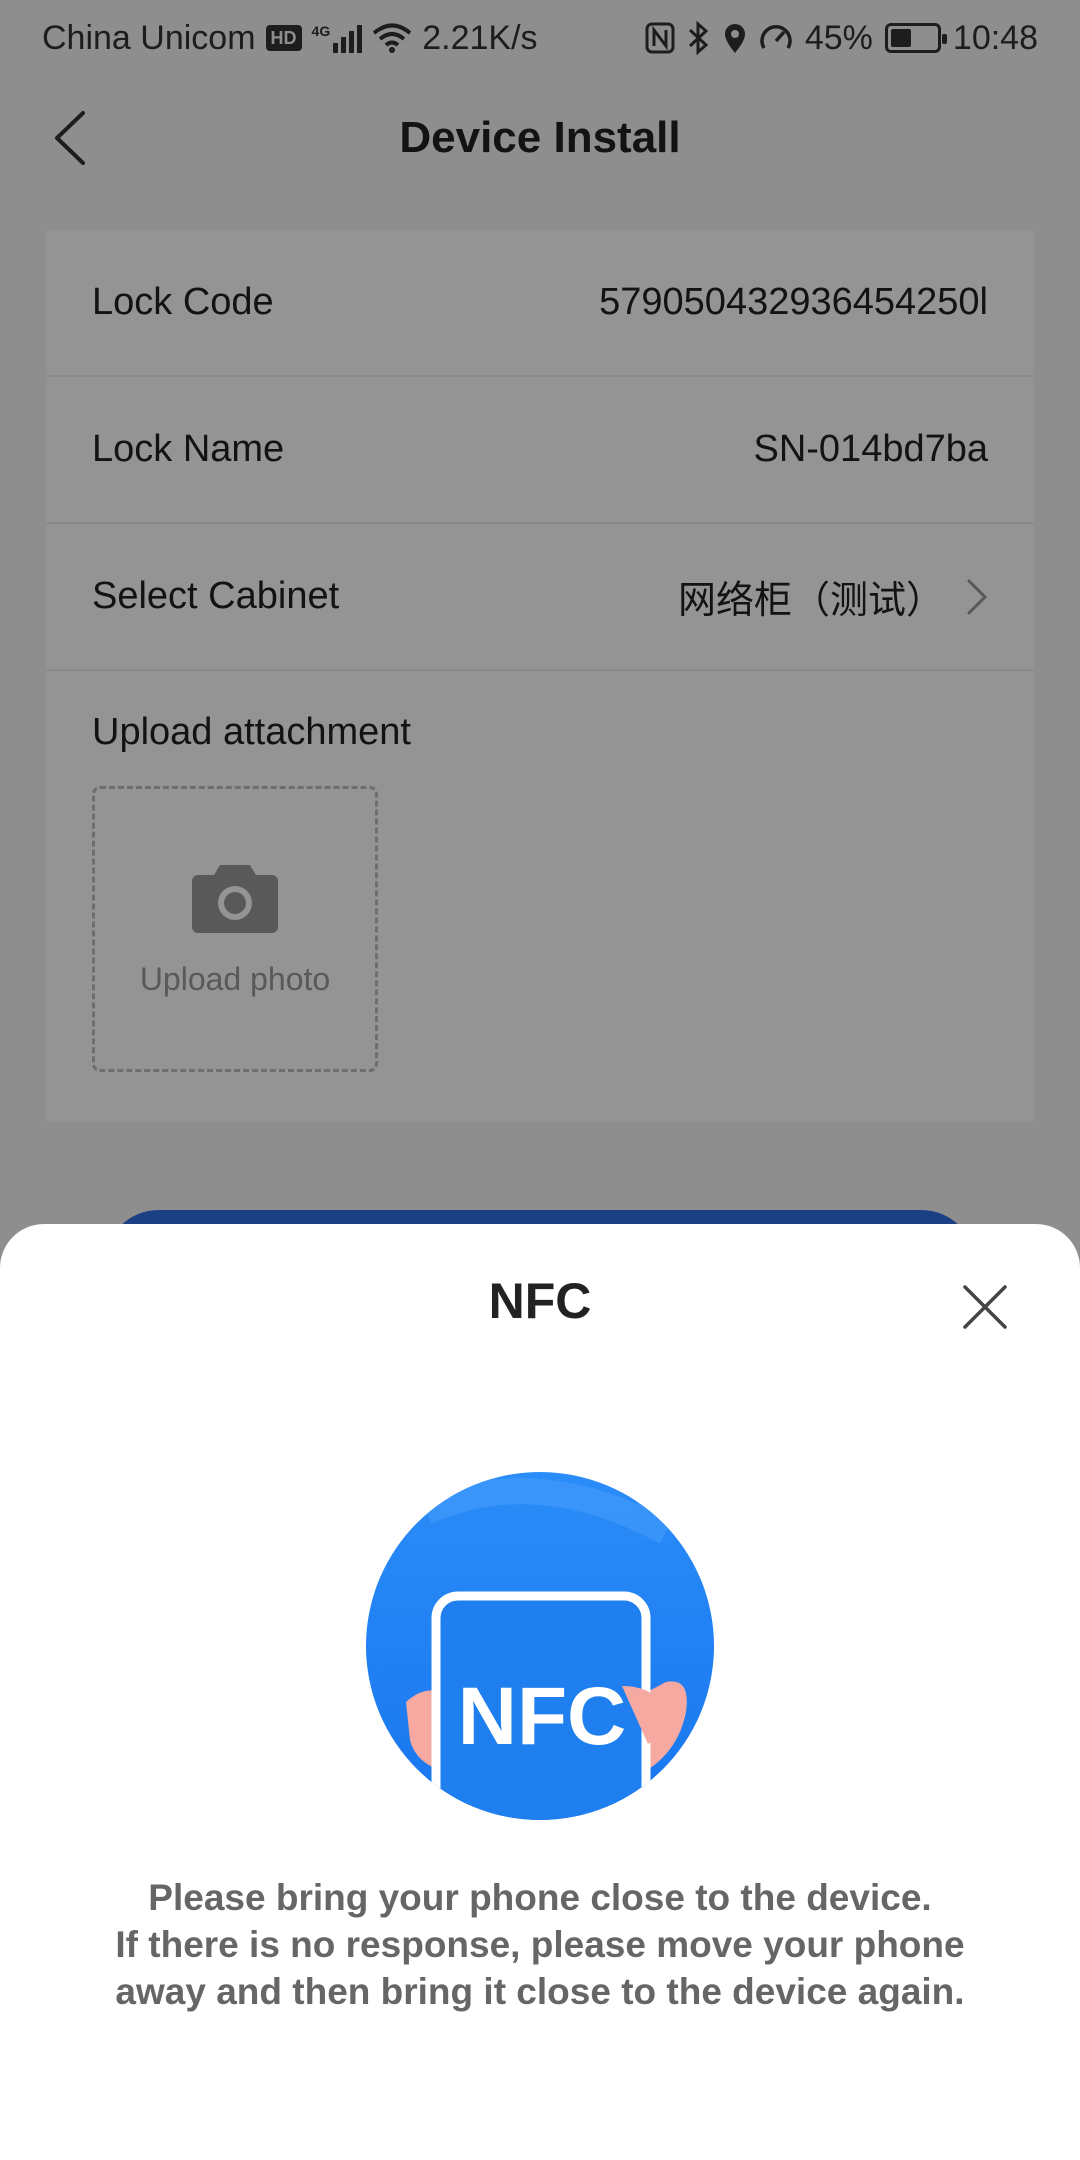 Image resolution: width=1080 pixels, height=2160 pixels. What do you see at coordinates (542, 1716) in the screenshot?
I see `nfc-illustration-text: NFC` at bounding box center [542, 1716].